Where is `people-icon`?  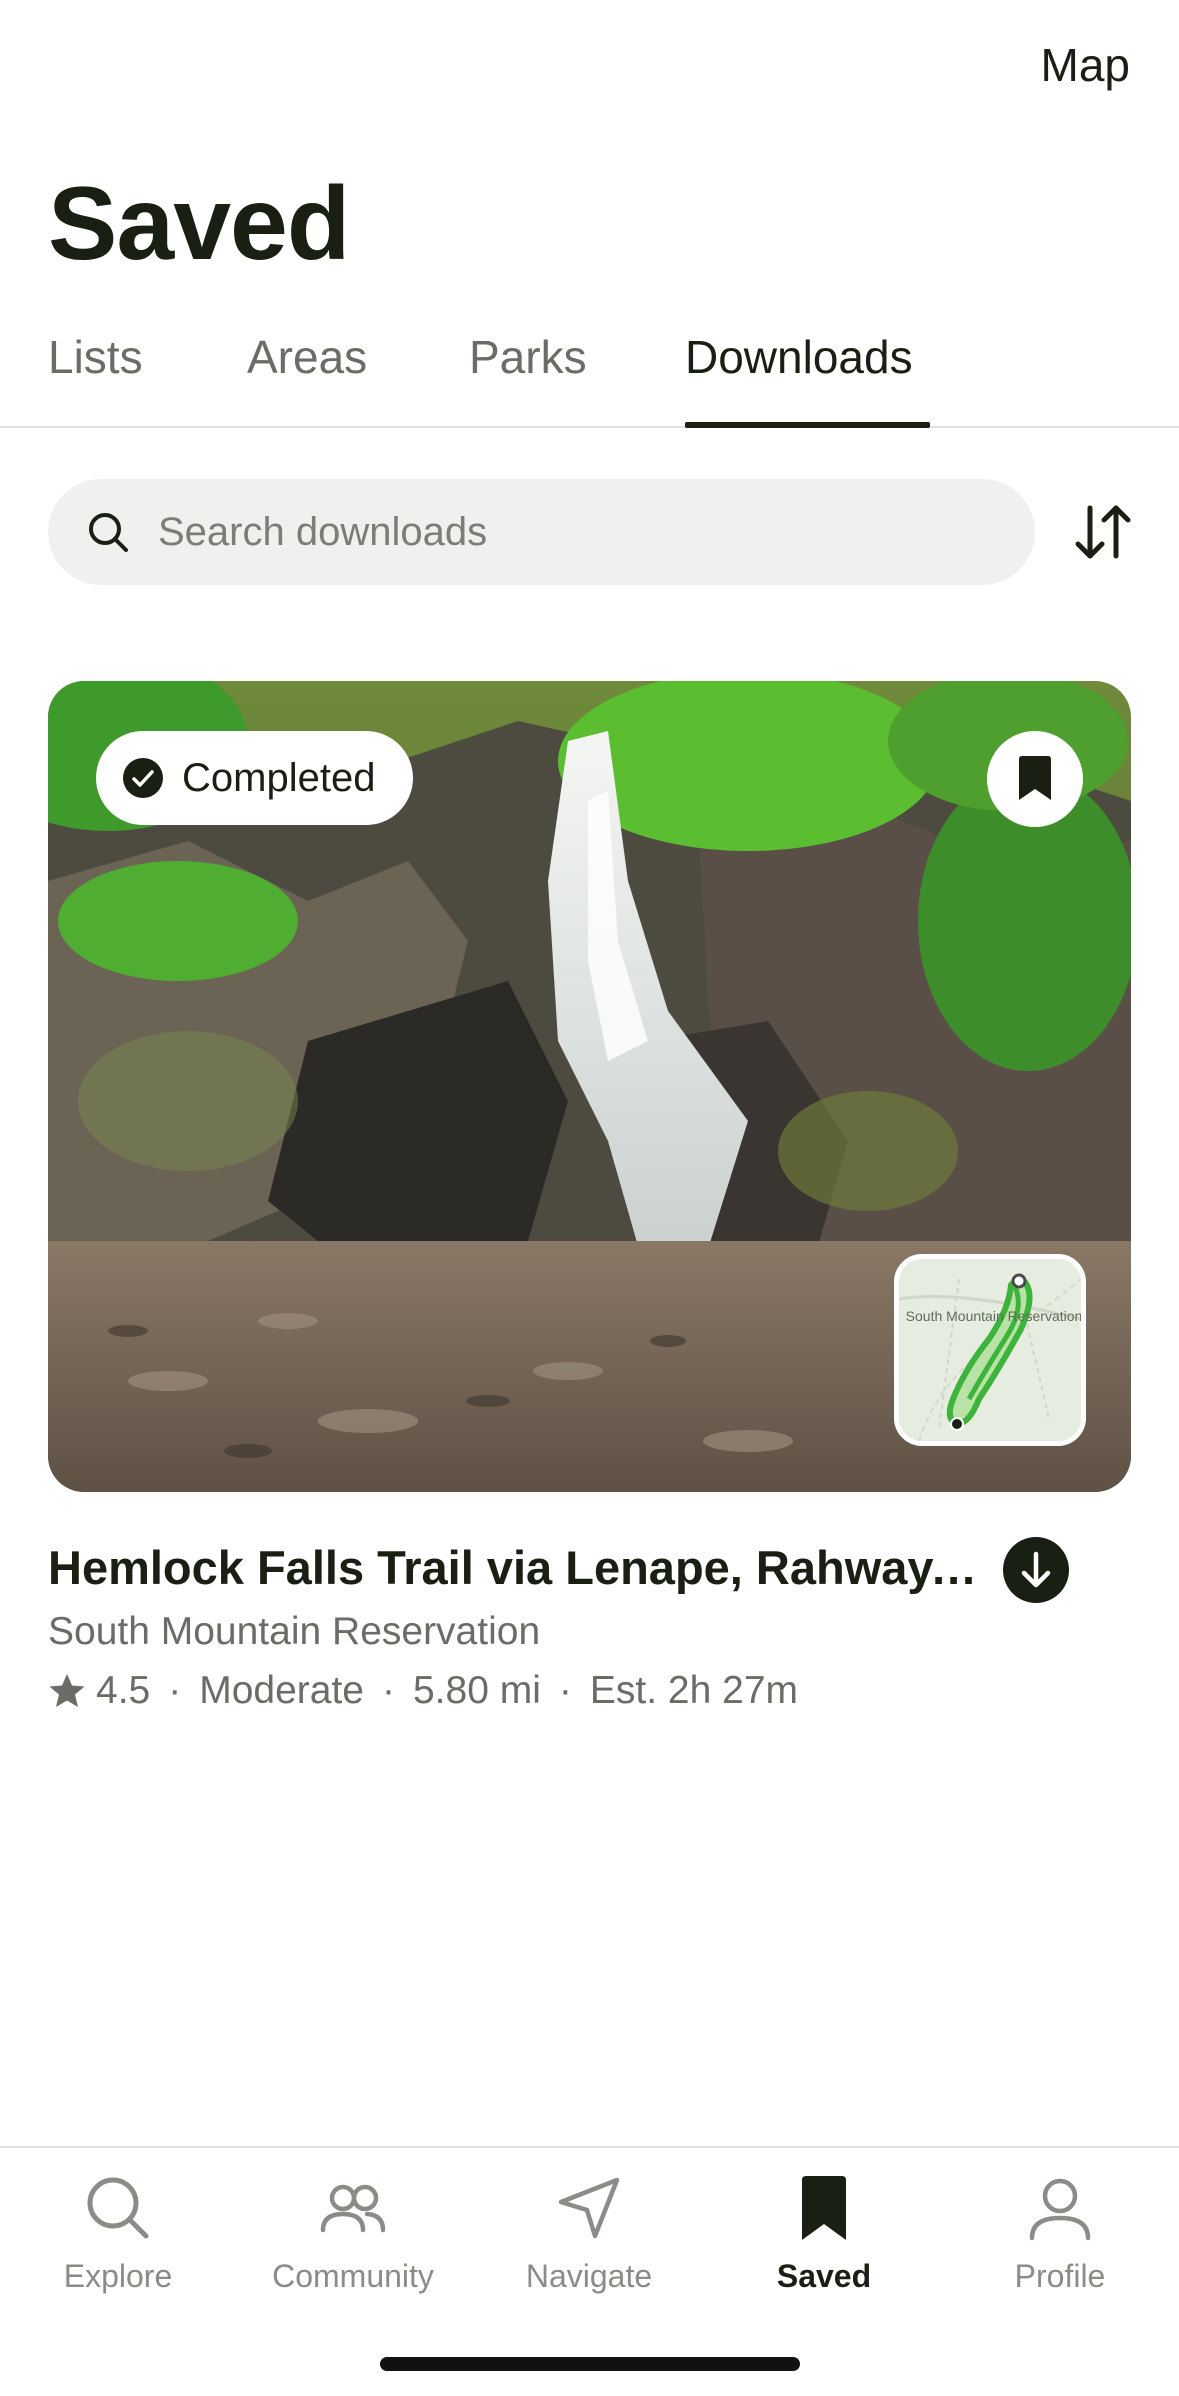
people-icon is located at coordinates (353, 2208).